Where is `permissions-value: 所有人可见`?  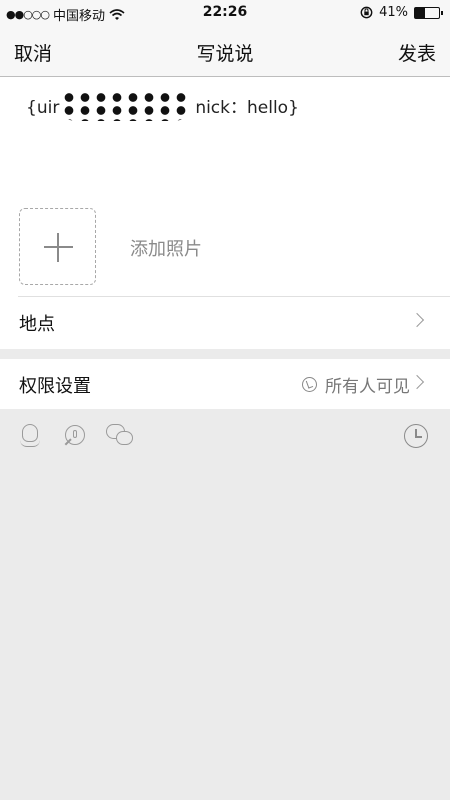 permissions-value: 所有人可见 is located at coordinates (367, 387).